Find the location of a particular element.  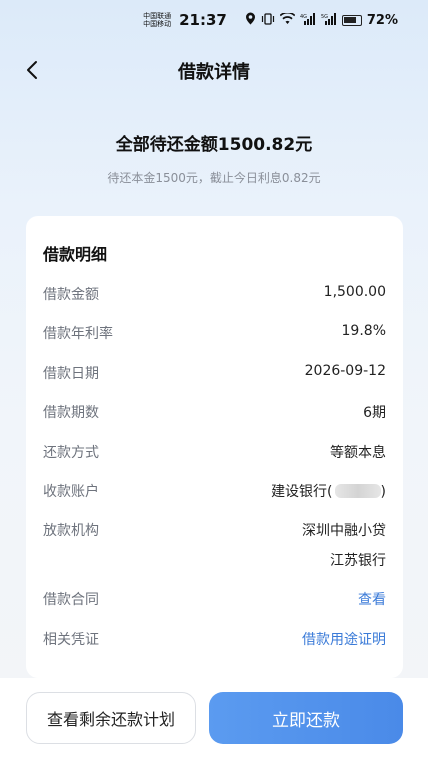

row-lending-institution-2: 江苏银行 is located at coordinates (214, 561).